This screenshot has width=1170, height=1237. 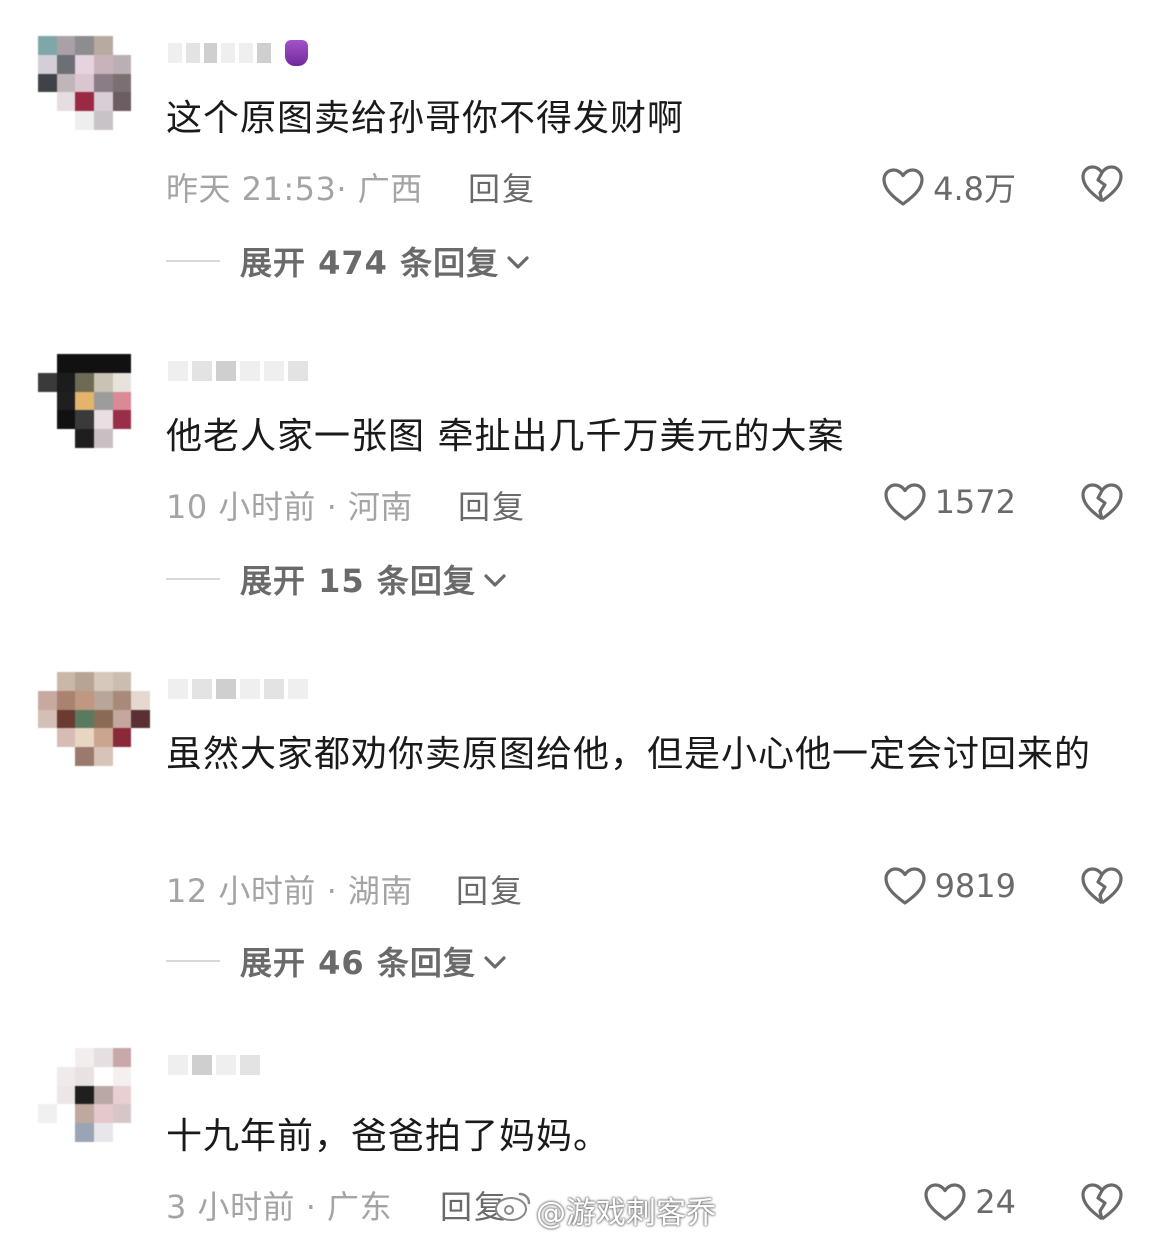 I want to click on comment-time-location: 昨天 21:53· 广西, so click(x=294, y=189).